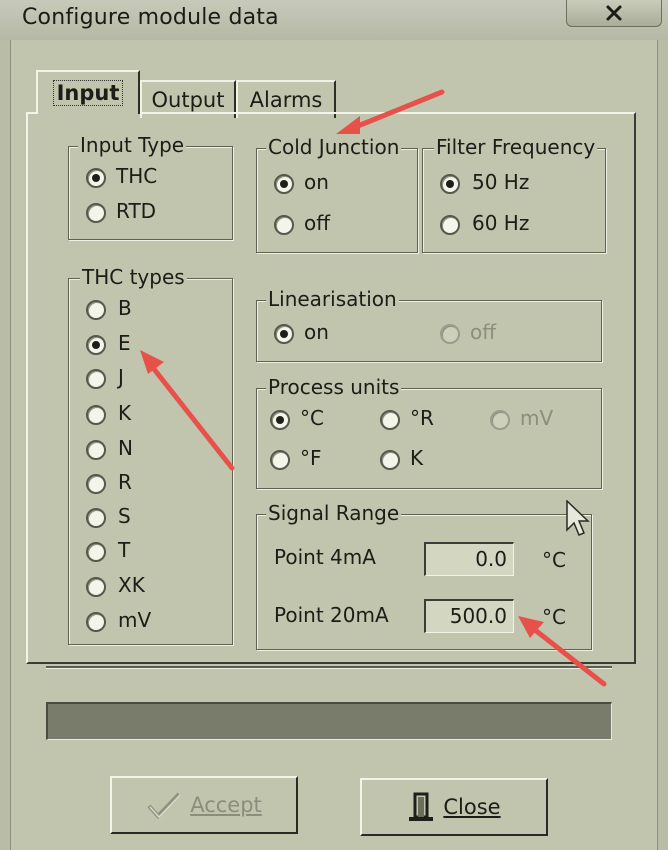 This screenshot has height=850, width=668. What do you see at coordinates (96, 587) in the screenshot?
I see `thc-type-xk-radio` at bounding box center [96, 587].